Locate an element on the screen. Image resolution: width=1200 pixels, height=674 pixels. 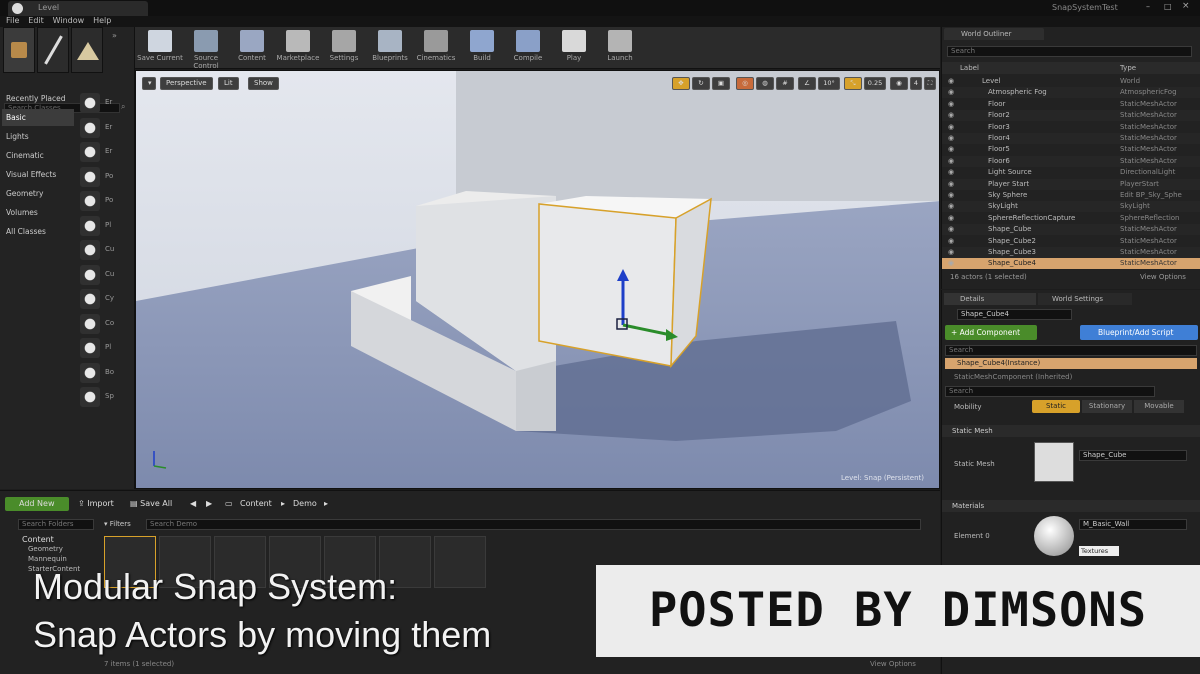
close-icon: × is located at coordinates (1188, 6).